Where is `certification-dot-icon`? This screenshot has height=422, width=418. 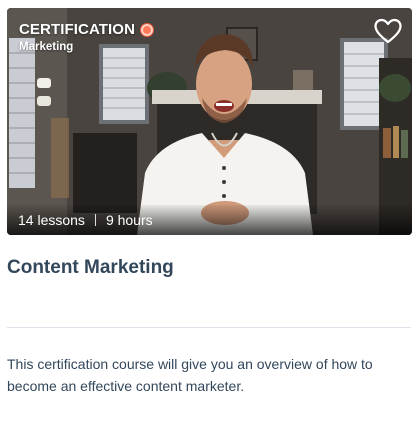
certification-dot-icon is located at coordinates (147, 29).